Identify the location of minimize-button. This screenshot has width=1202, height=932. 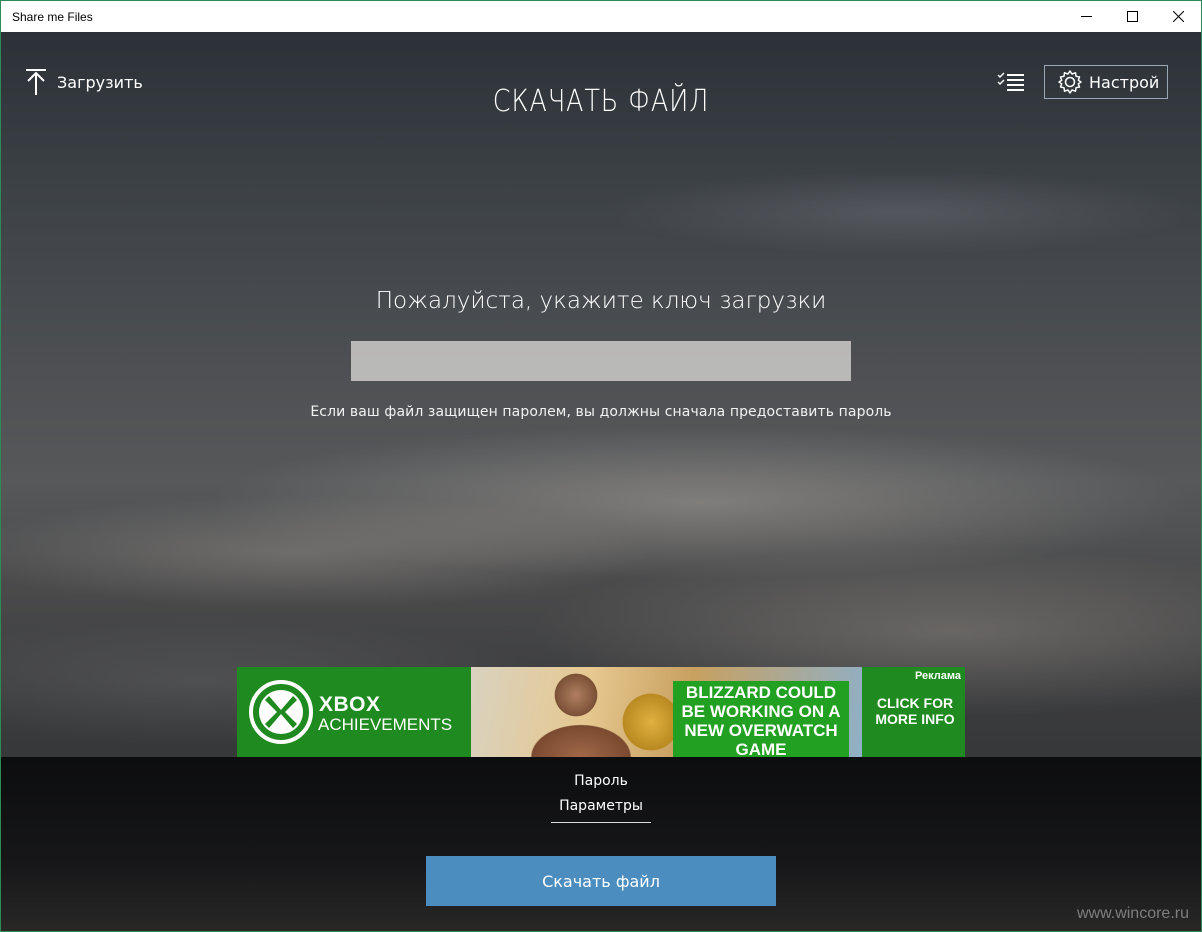
(1086, 16).